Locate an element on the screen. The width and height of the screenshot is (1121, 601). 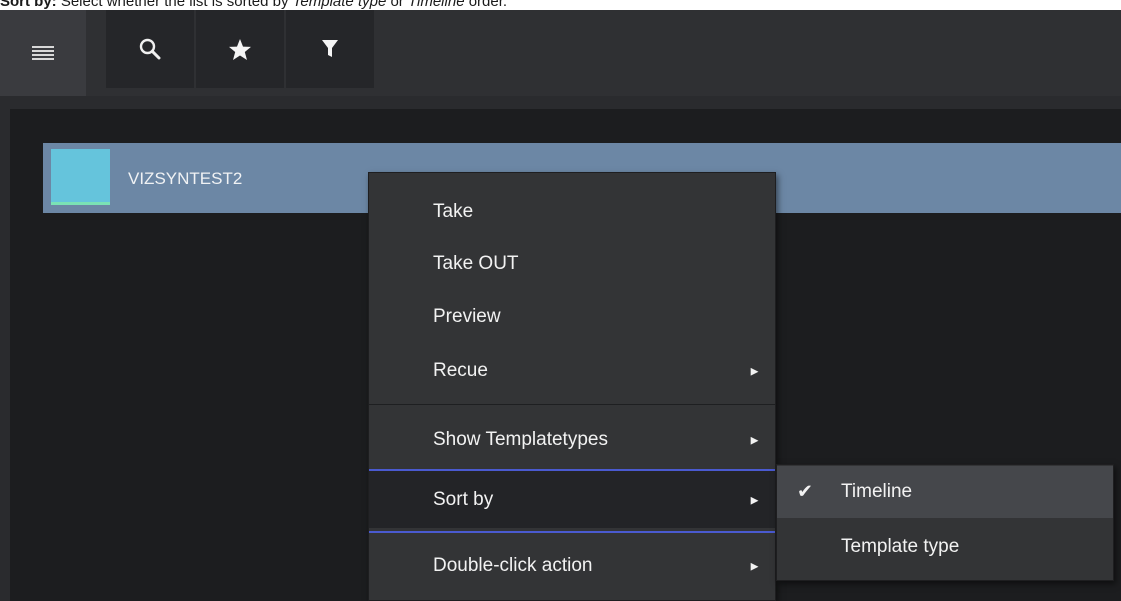
submenu-item-label: Timeline is located at coordinates (877, 491).